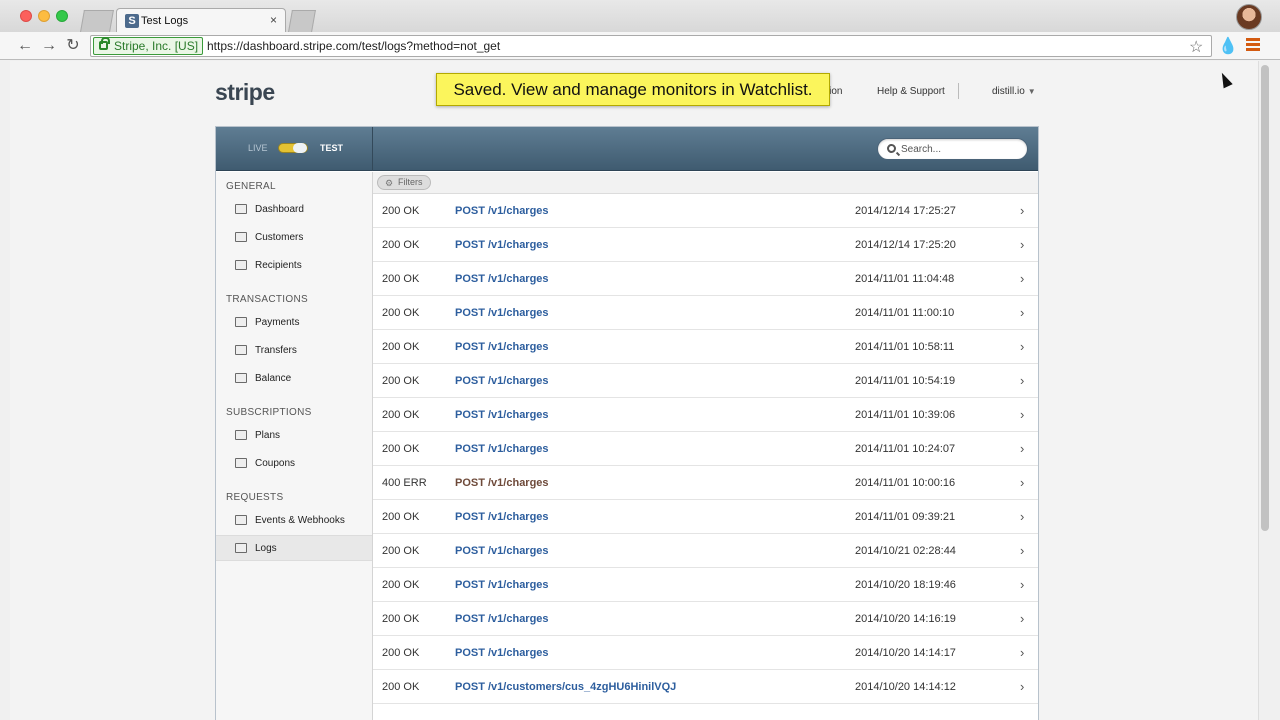 The height and width of the screenshot is (720, 1280). I want to click on search-box, so click(952, 149).